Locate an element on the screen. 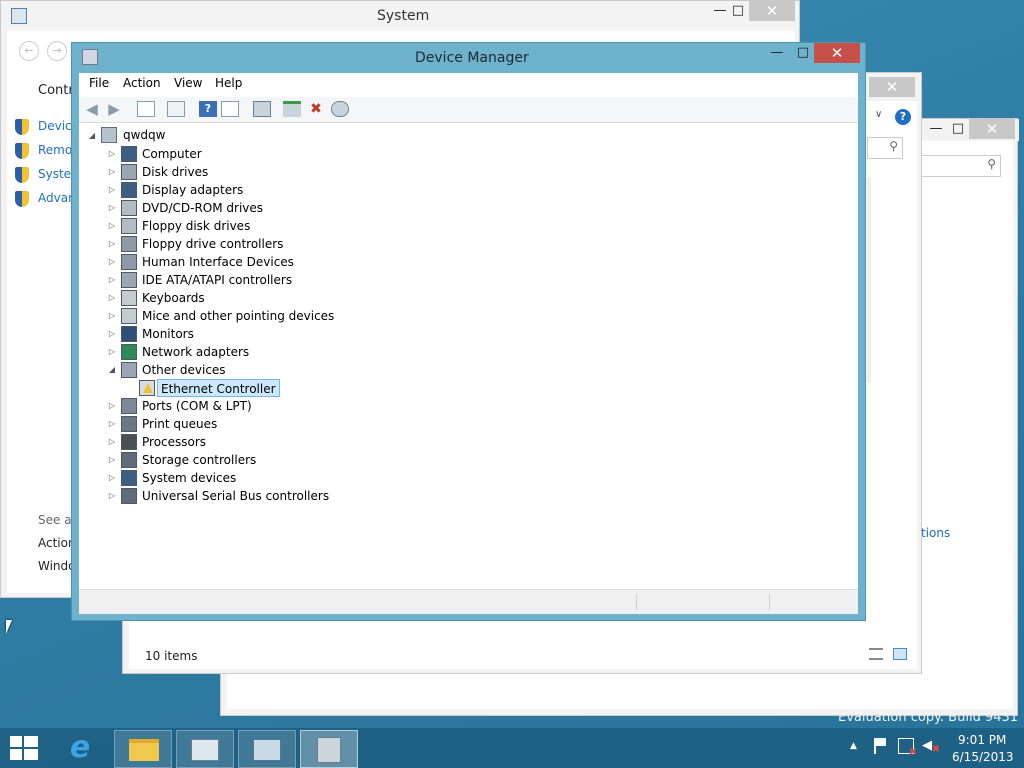 Image resolution: width=1024 pixels, height=768 pixels. update-driver-icon is located at coordinates (292, 109).